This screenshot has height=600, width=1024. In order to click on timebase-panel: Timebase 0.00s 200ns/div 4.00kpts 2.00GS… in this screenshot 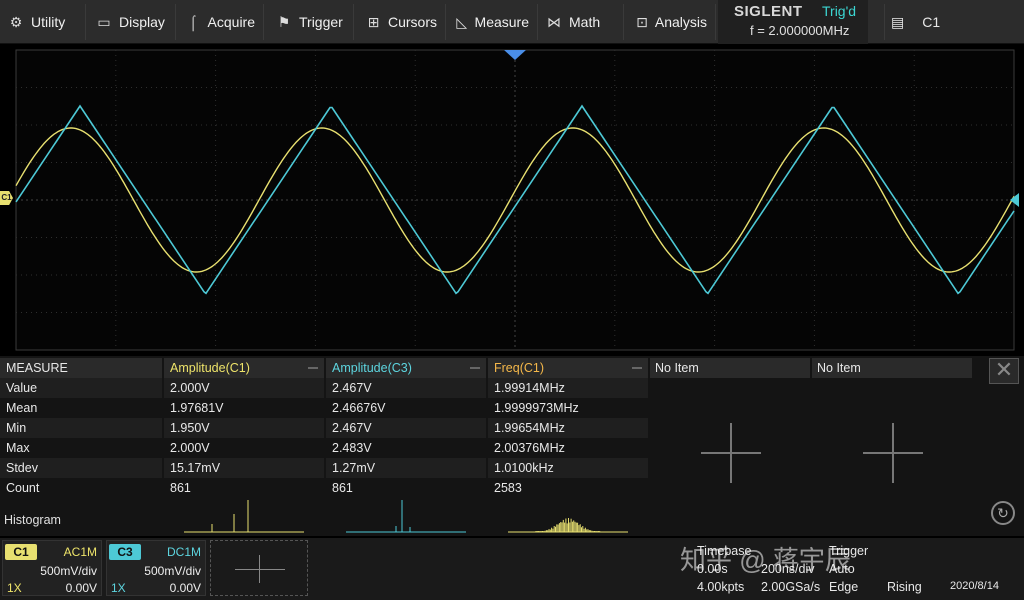, I will do `click(758, 568)`.